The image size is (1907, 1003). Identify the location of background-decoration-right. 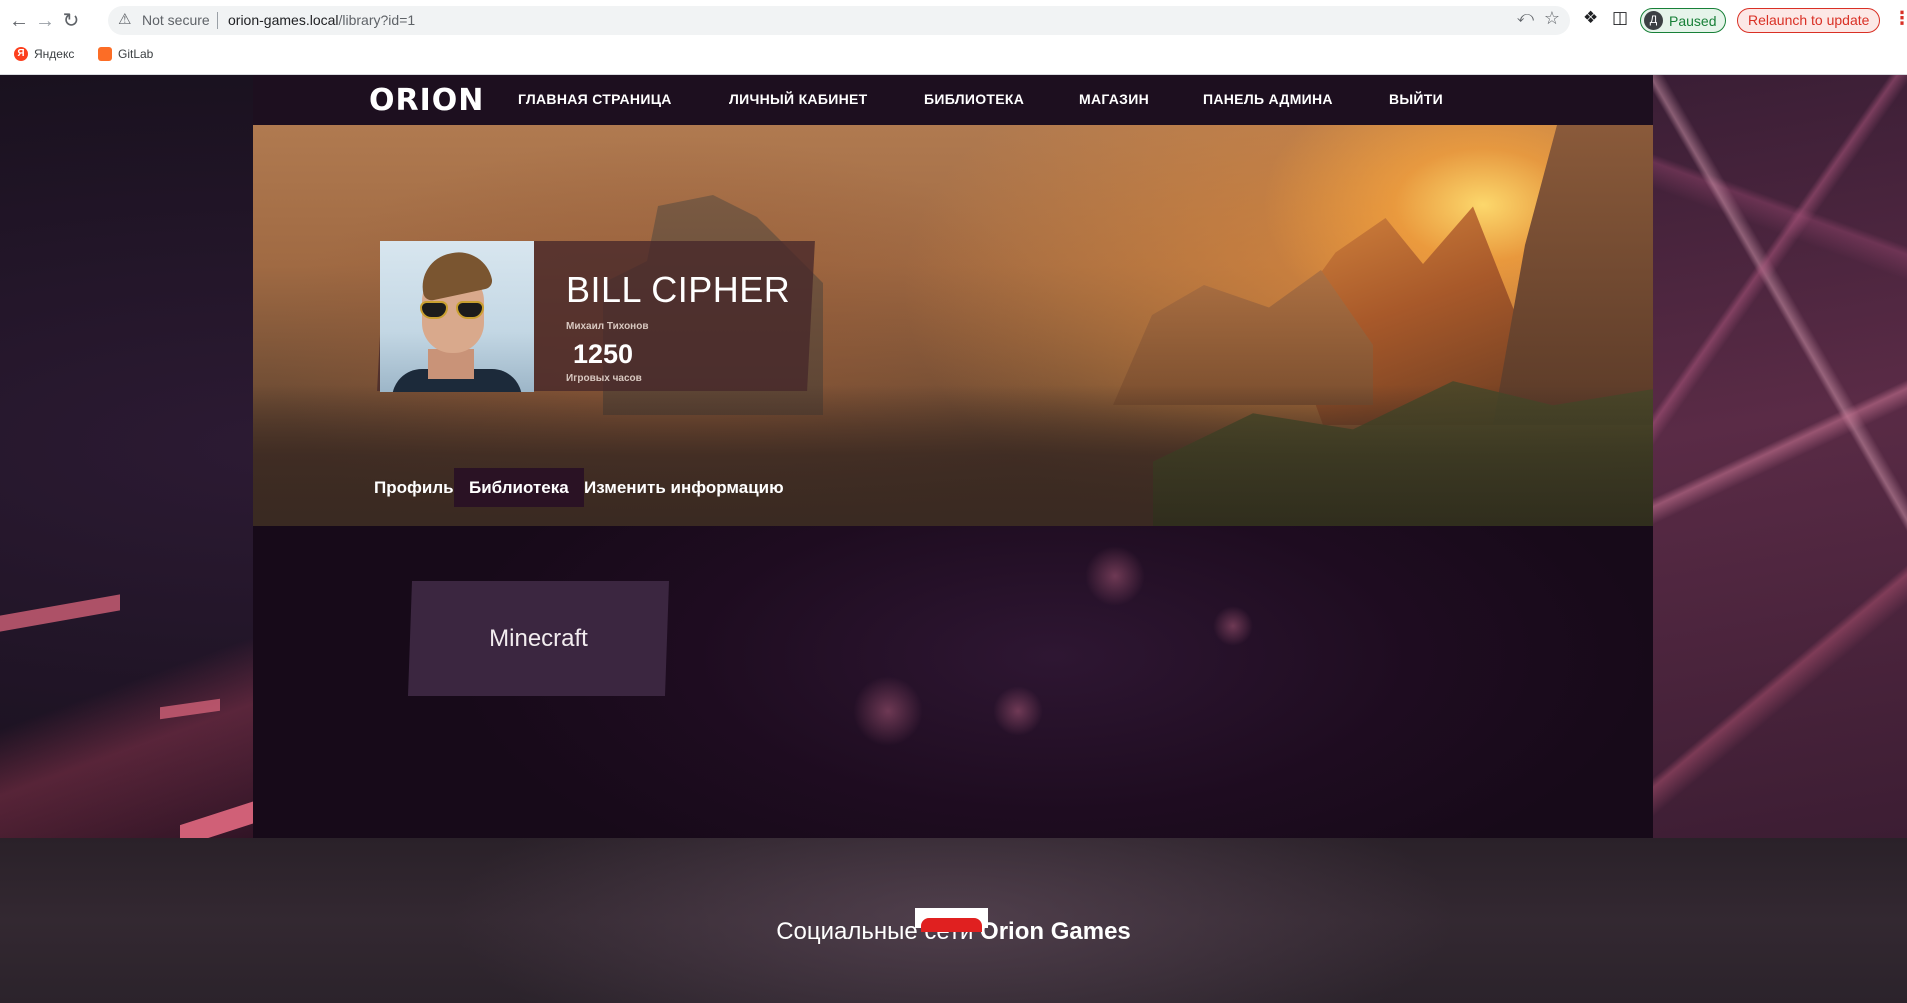
(1780, 456).